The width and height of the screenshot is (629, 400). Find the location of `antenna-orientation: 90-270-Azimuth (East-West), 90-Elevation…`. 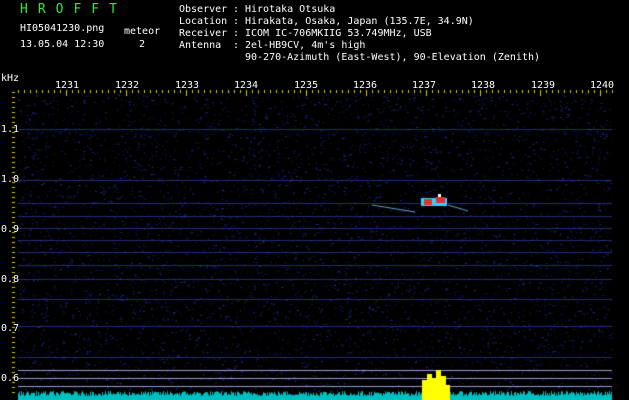

antenna-orientation: 90-270-Azimuth (East-West), 90-Elevation… is located at coordinates (393, 57).